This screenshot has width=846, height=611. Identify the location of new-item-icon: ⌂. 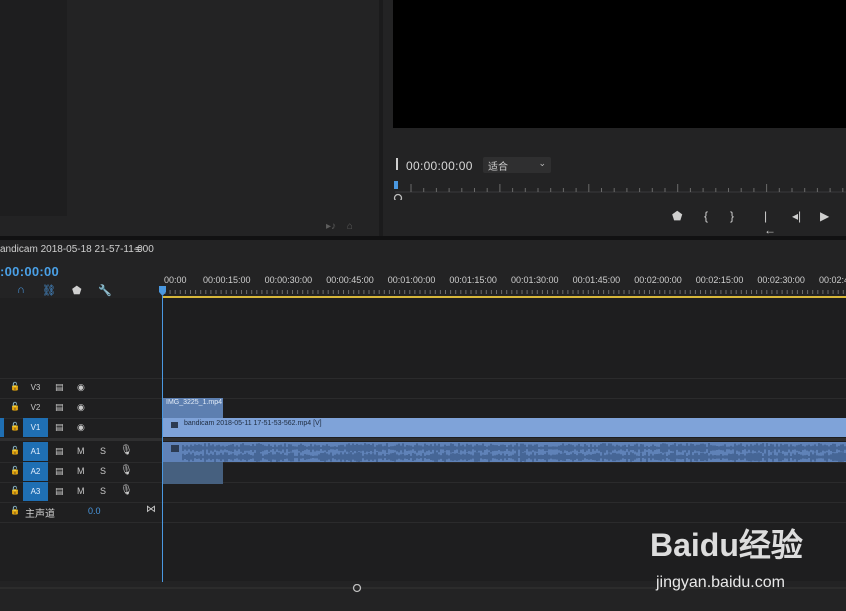
(350, 226).